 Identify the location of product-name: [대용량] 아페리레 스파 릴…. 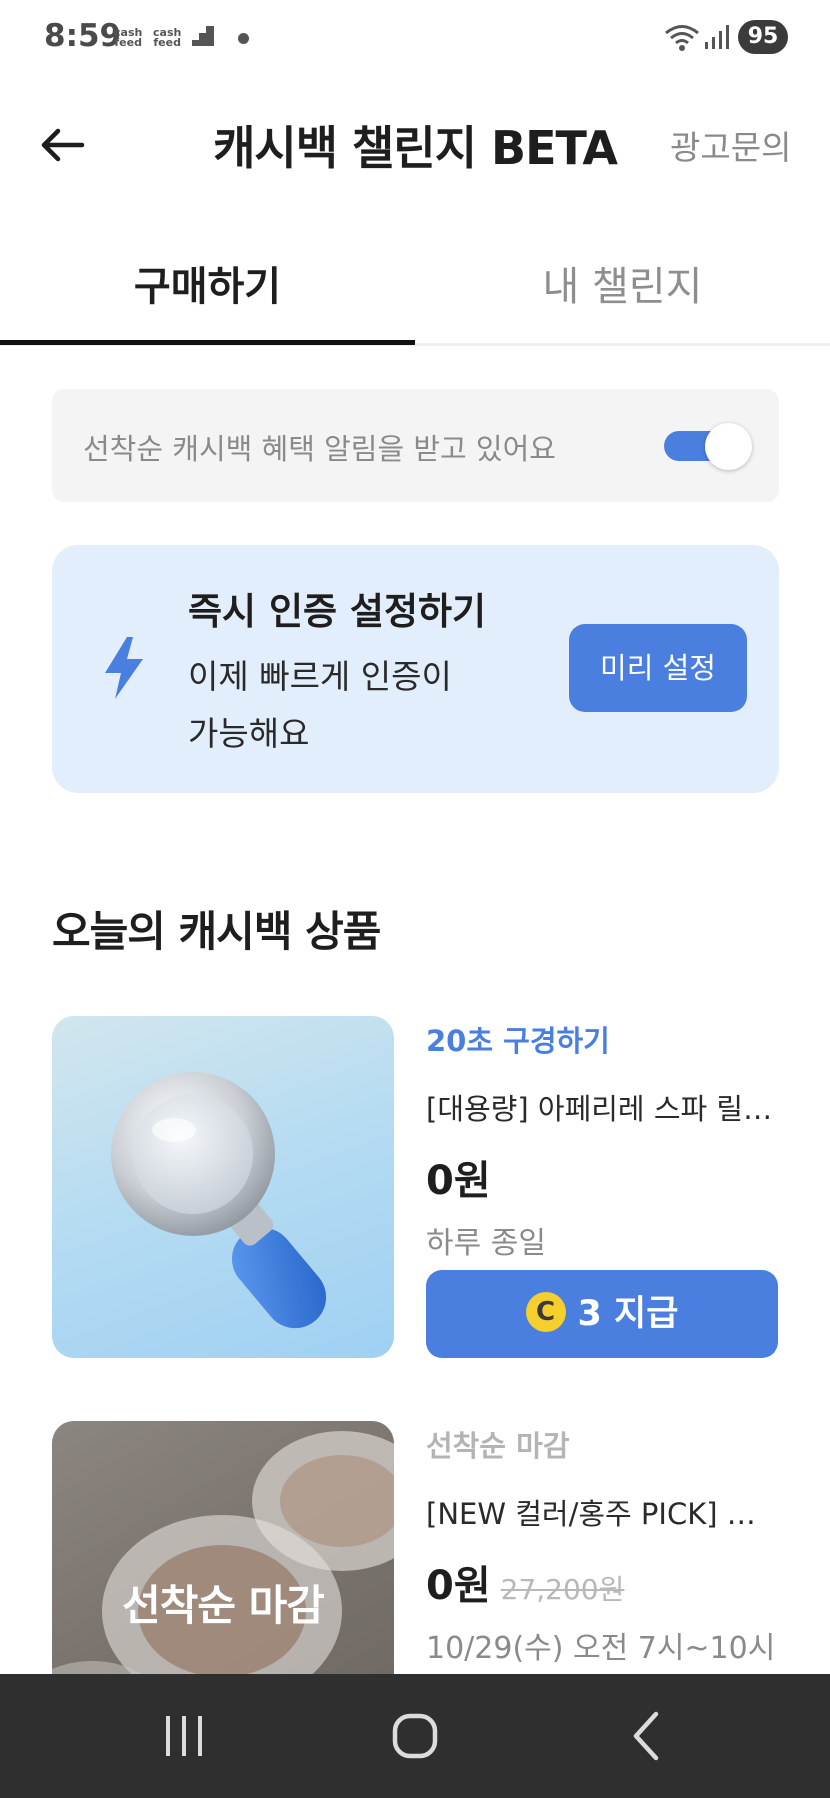
(599, 1109).